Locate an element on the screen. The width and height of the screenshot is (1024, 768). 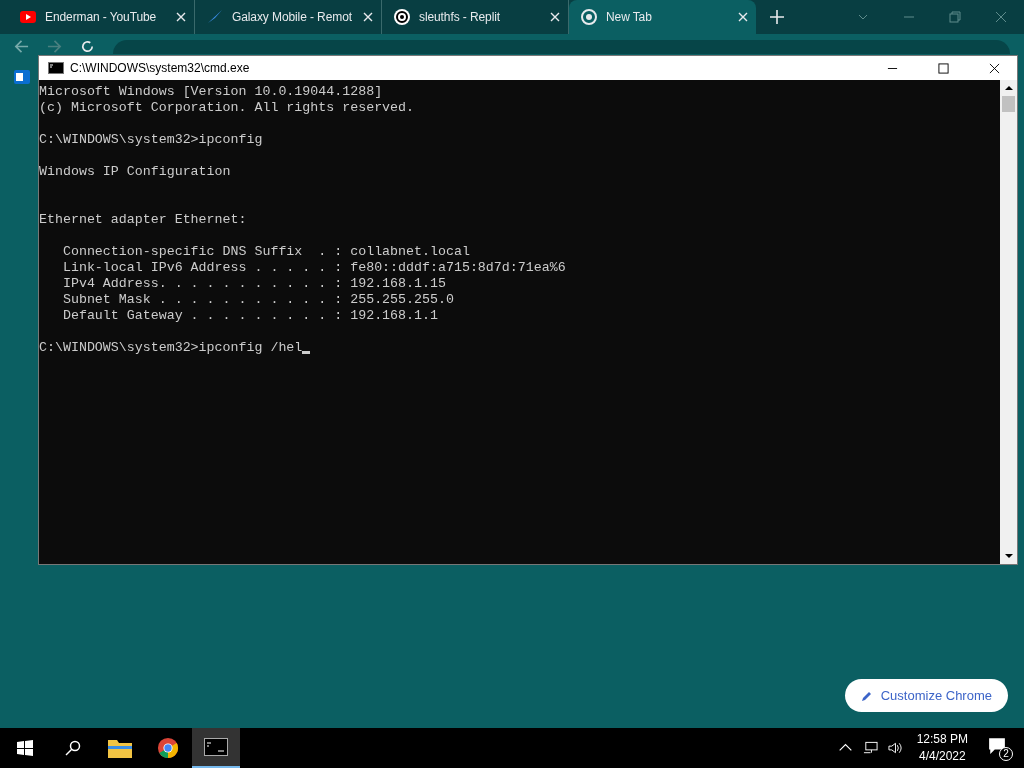
browser-tab: sleuthfs - Replit is located at coordinates (475, 17).